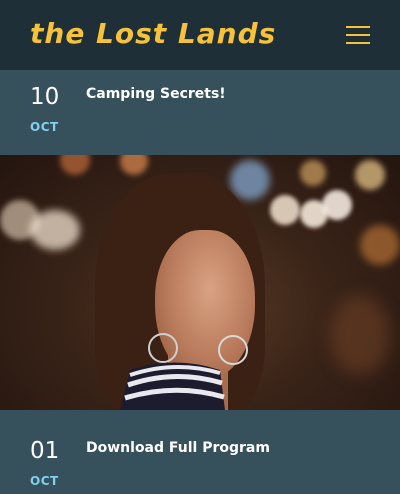 The height and width of the screenshot is (494, 400). What do you see at coordinates (178, 448) in the screenshot?
I see `event-title: Download Full Program` at bounding box center [178, 448].